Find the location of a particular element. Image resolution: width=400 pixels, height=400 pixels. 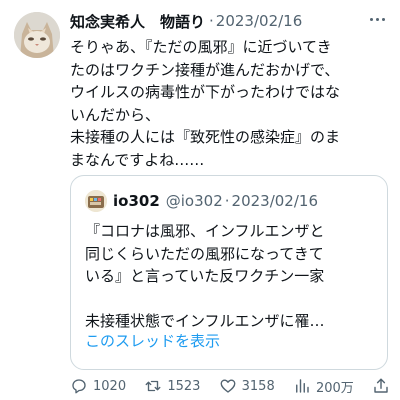

like-button: 3158 is located at coordinates (247, 386).